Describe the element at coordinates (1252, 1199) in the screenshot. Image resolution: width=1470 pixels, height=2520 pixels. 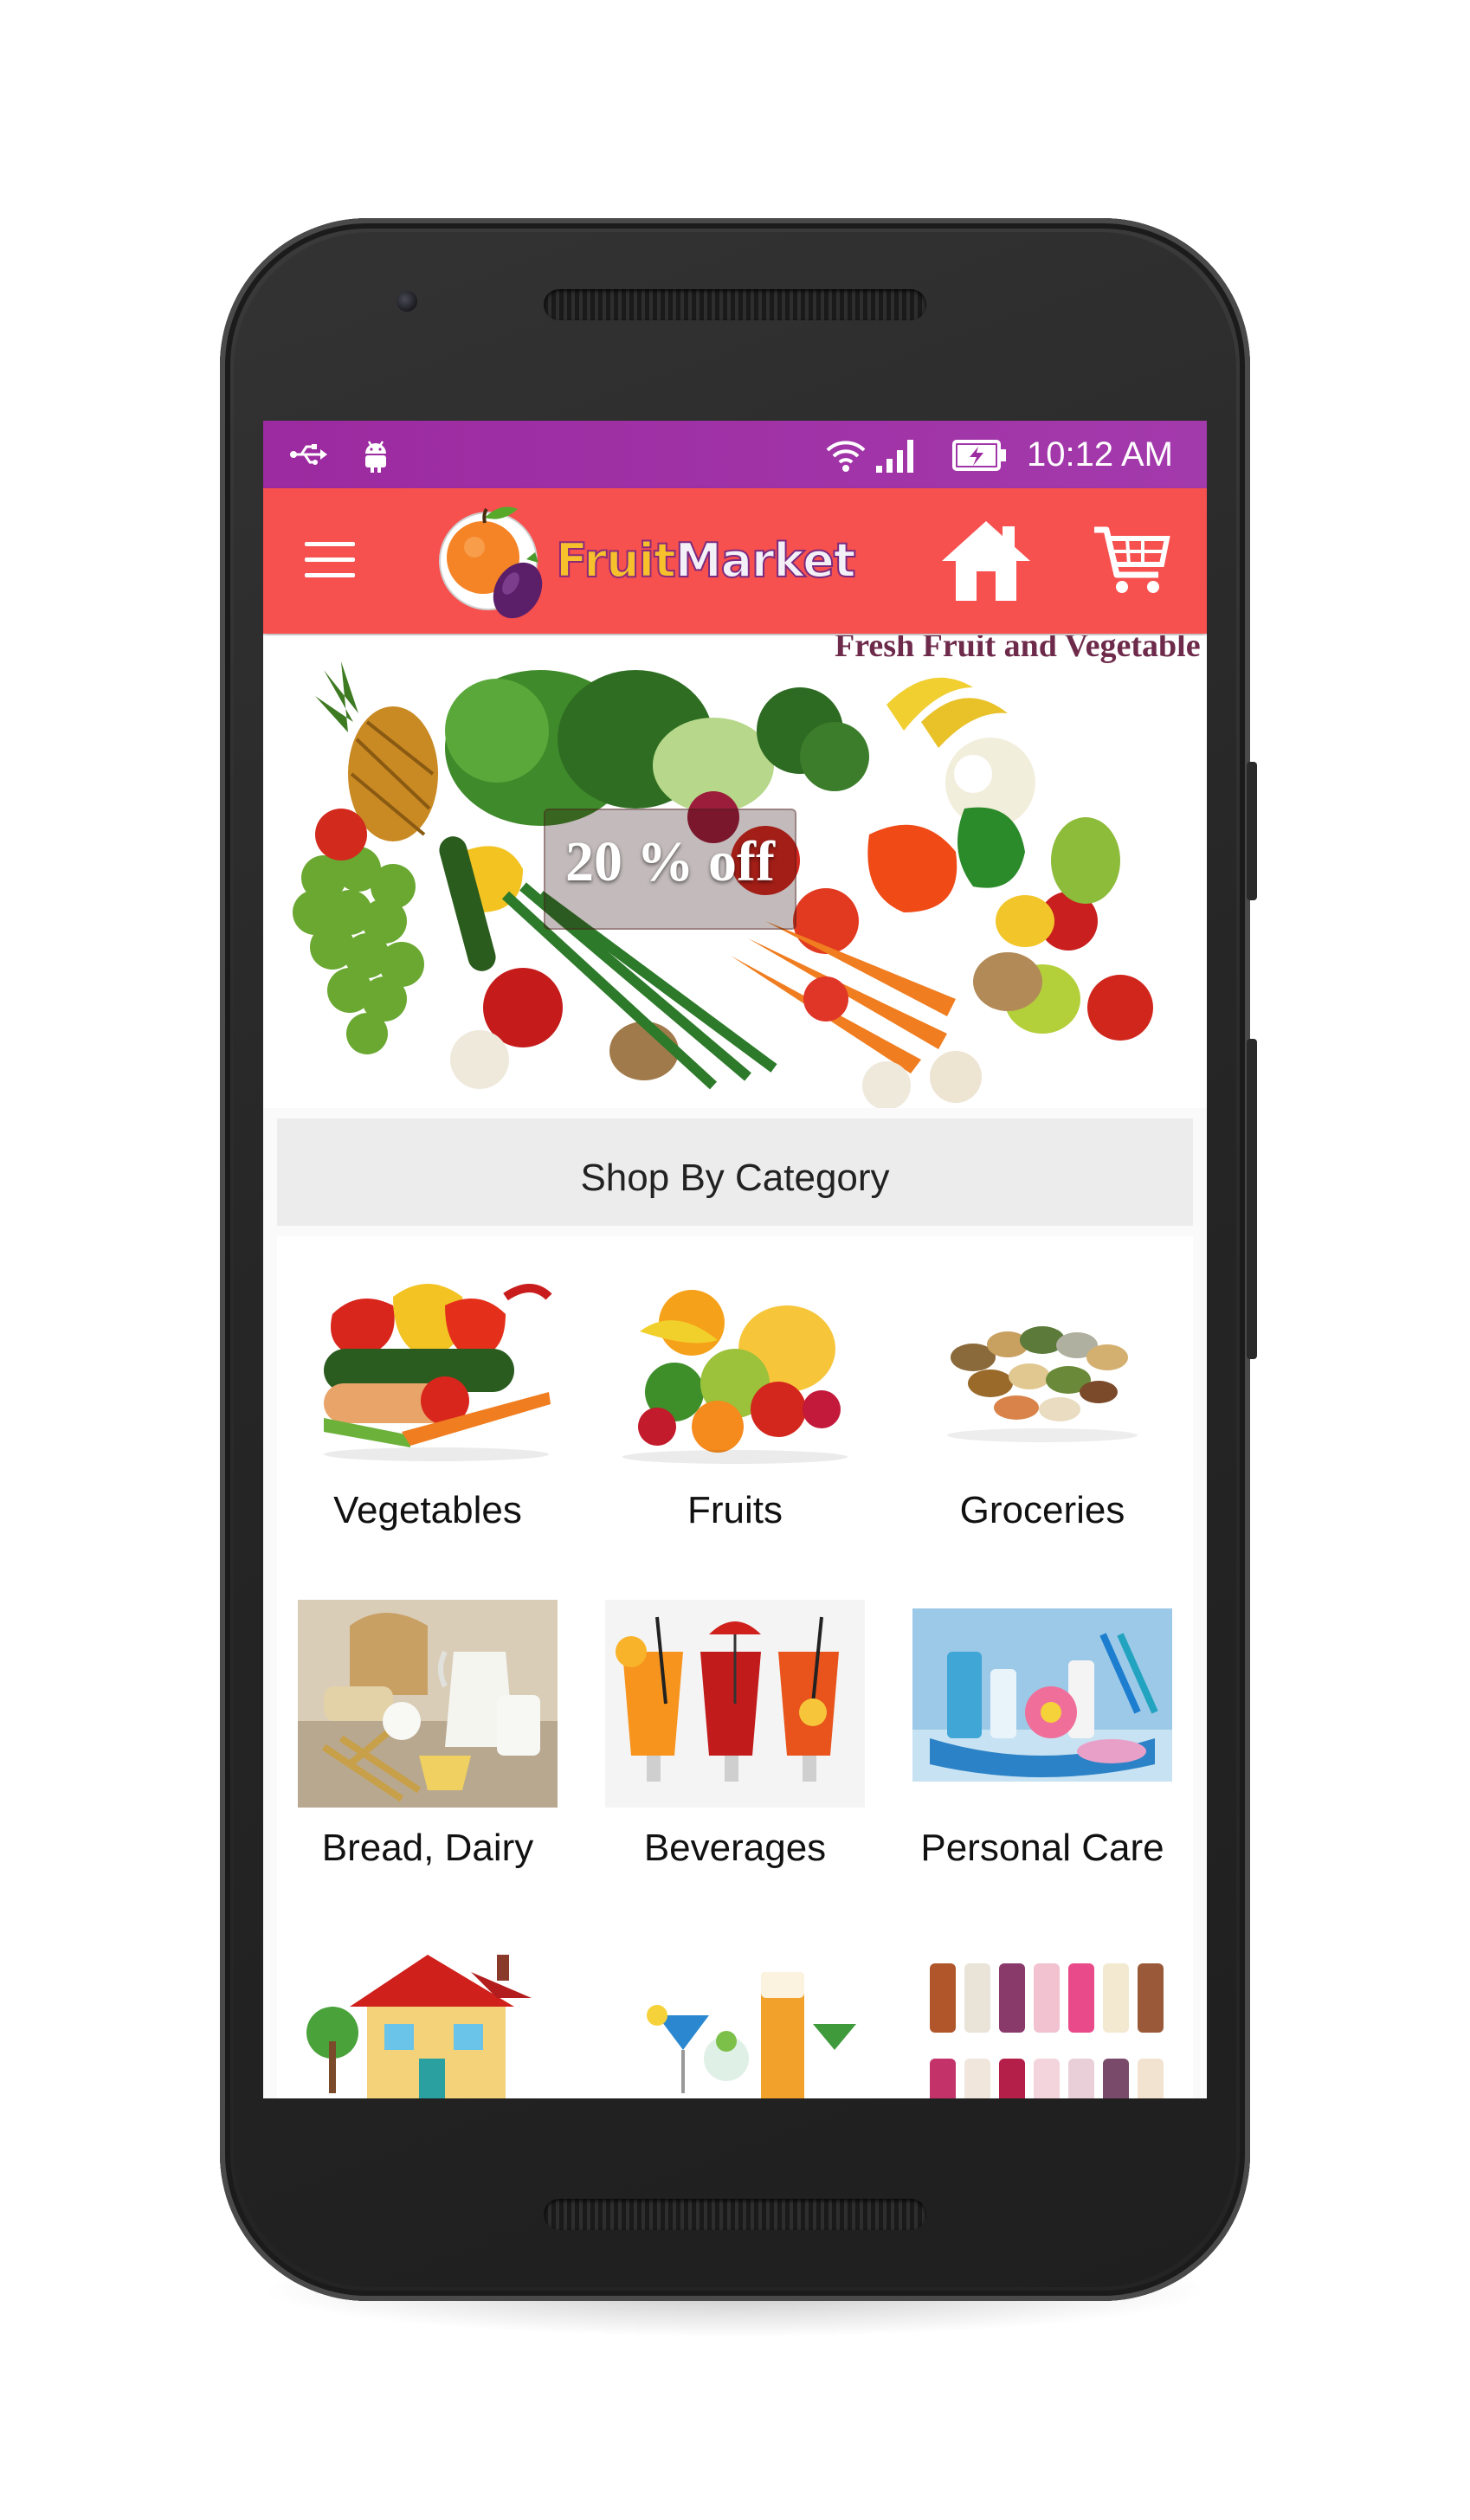
I see `volume-rocker` at that location.